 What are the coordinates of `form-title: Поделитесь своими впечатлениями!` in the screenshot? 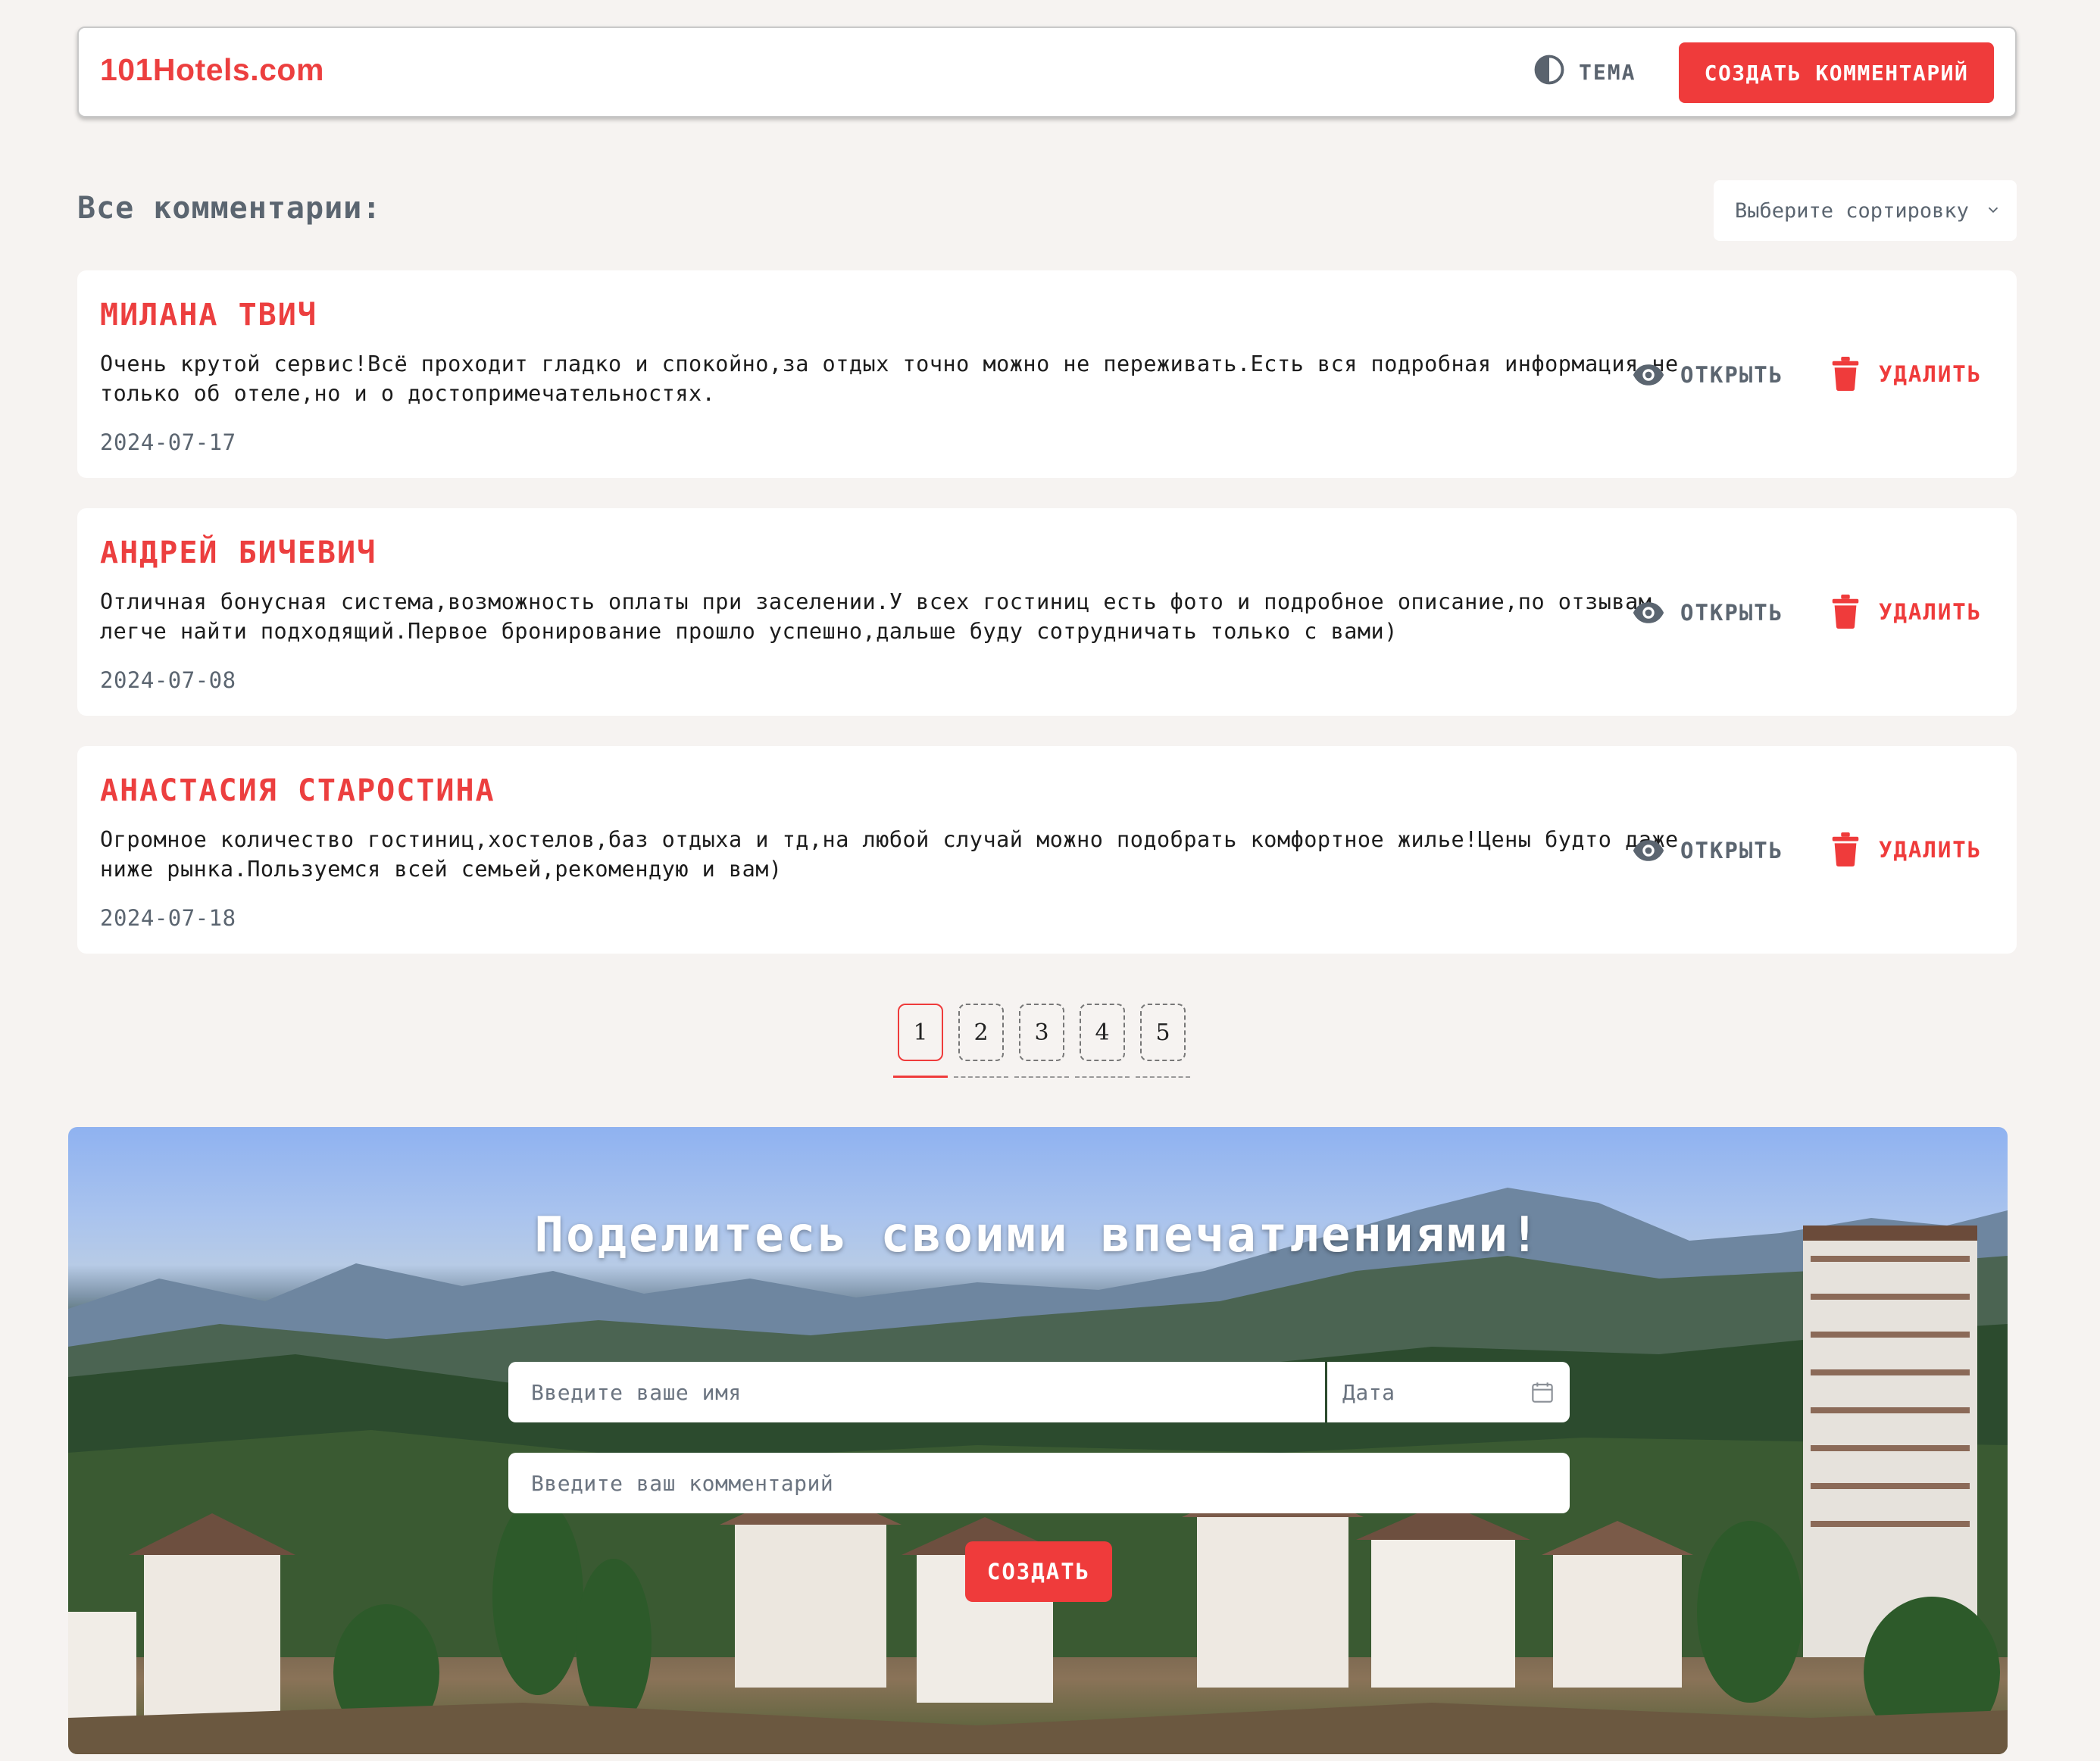 It's located at (1038, 1235).